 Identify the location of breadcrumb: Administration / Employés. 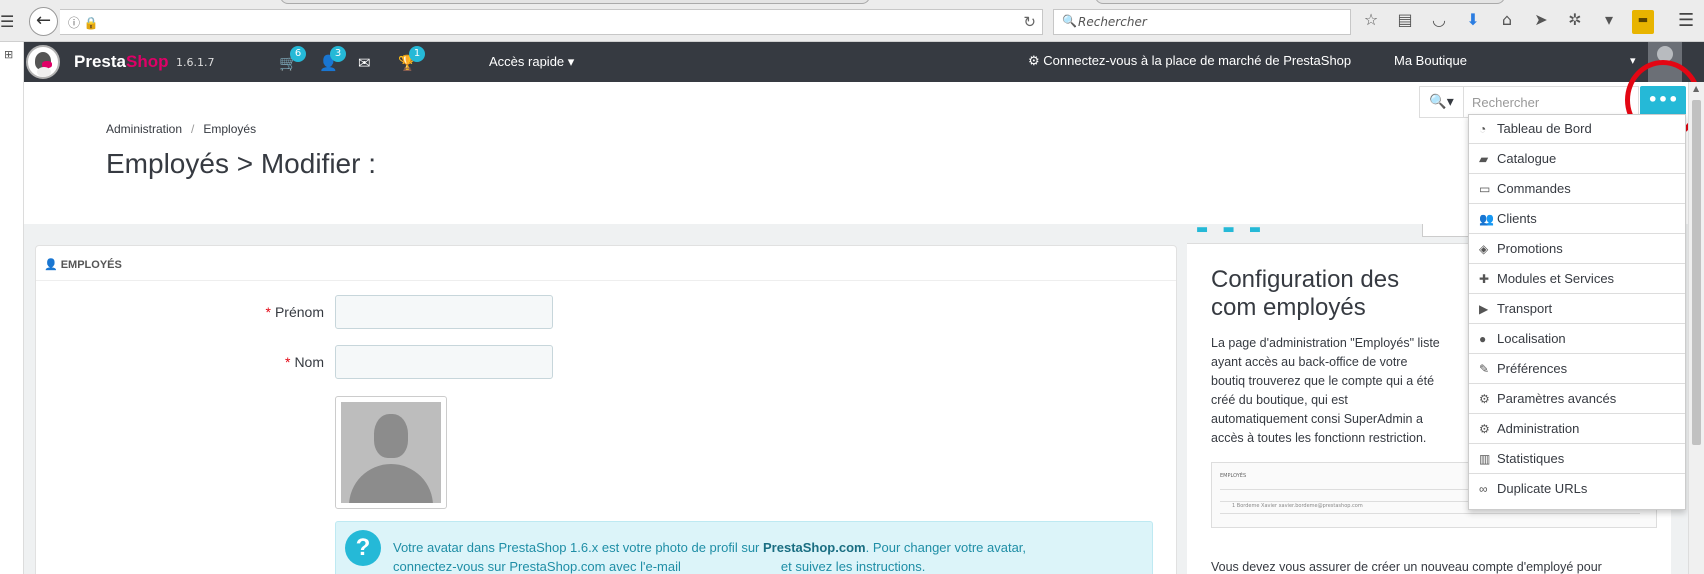
(181, 129).